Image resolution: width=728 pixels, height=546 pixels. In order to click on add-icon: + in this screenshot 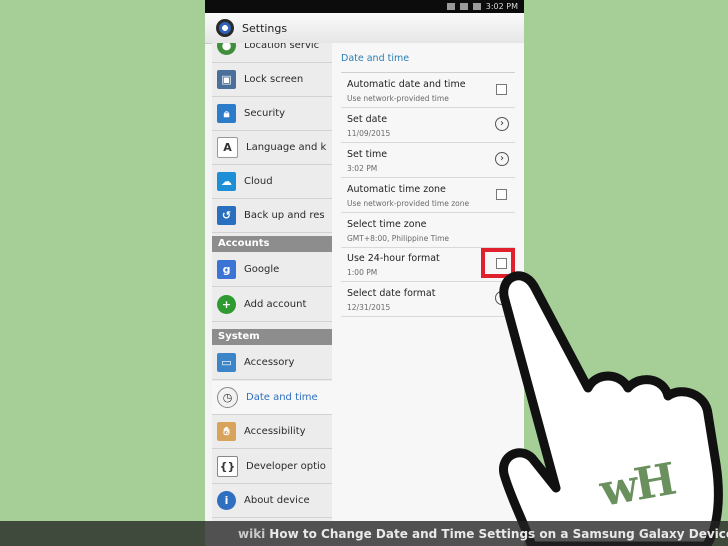, I will do `click(226, 304)`.